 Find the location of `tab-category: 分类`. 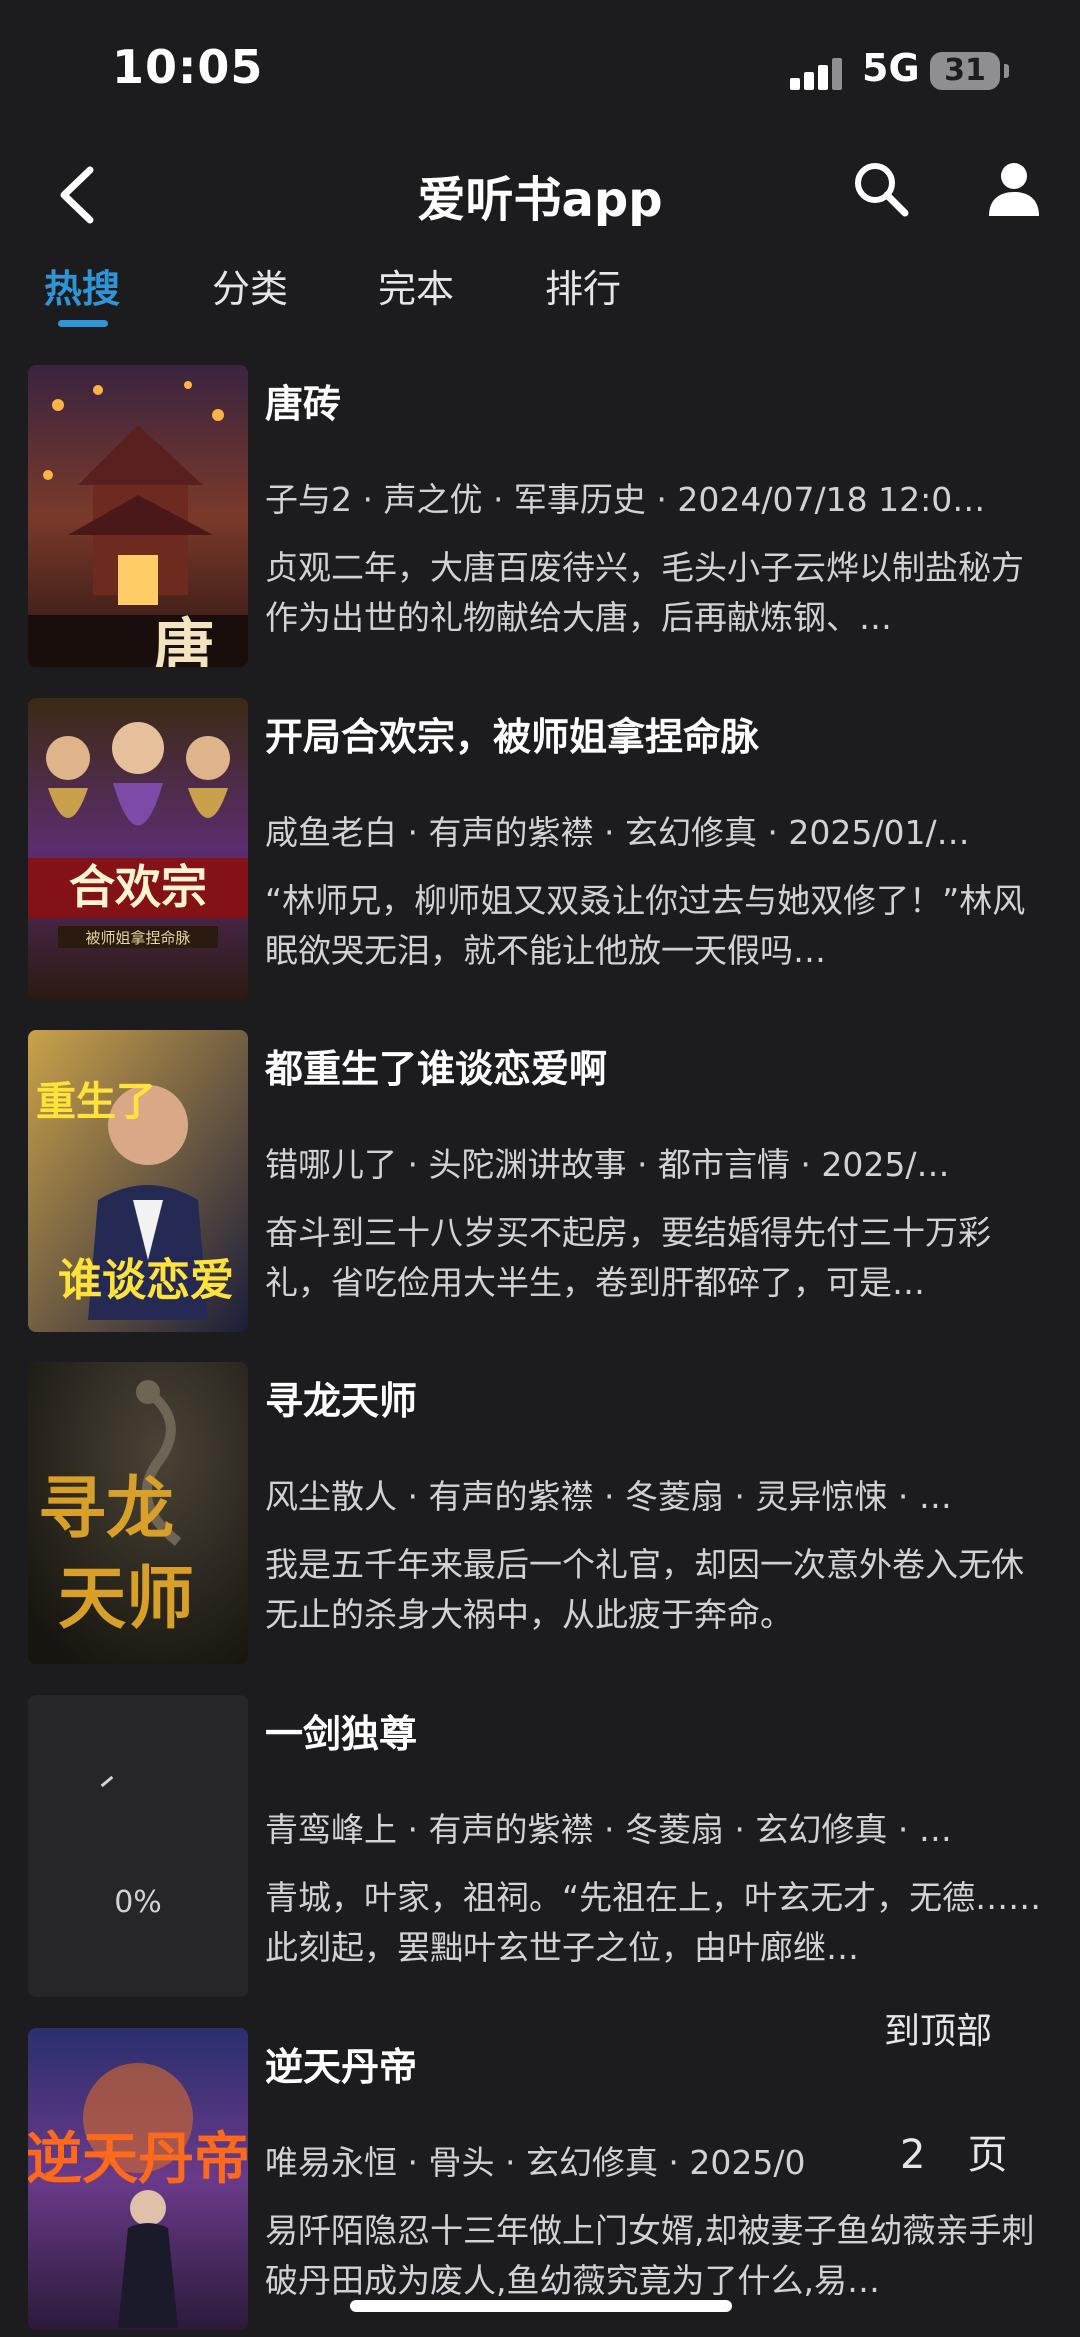

tab-category: 分类 is located at coordinates (250, 285).